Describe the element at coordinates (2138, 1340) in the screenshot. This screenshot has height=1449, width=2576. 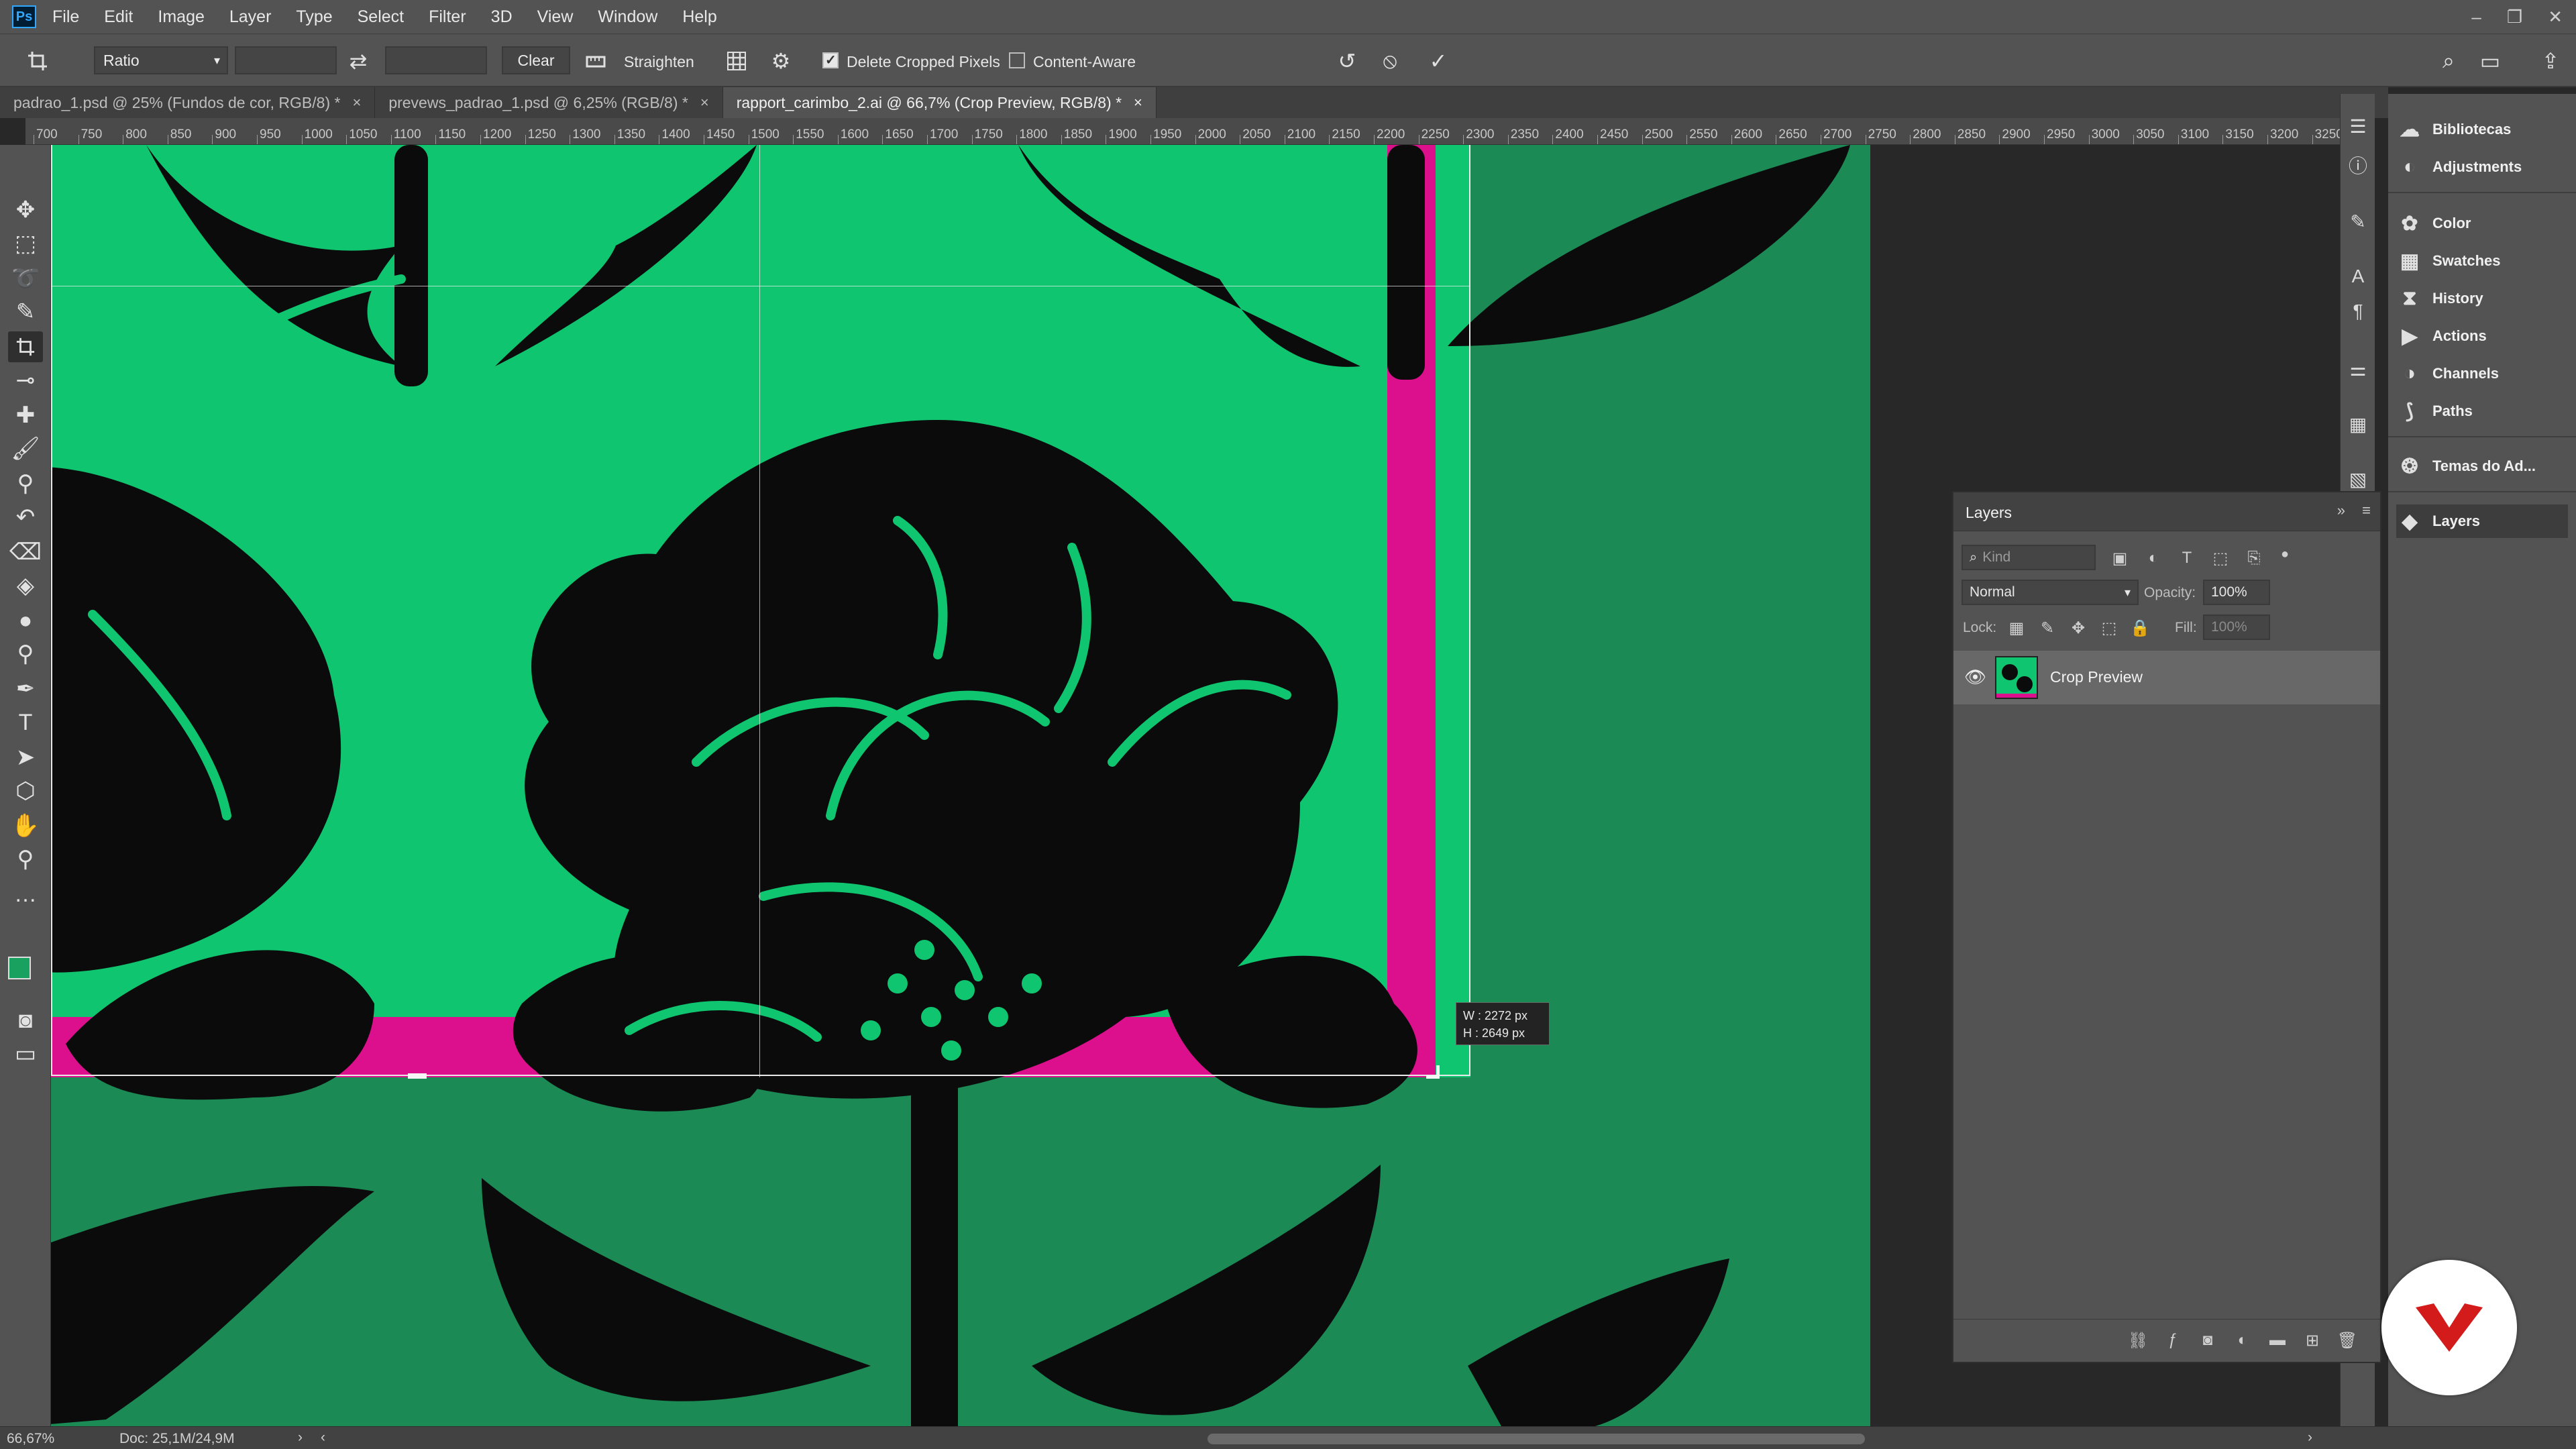
I see `link-layers-icon: ⛓` at that location.